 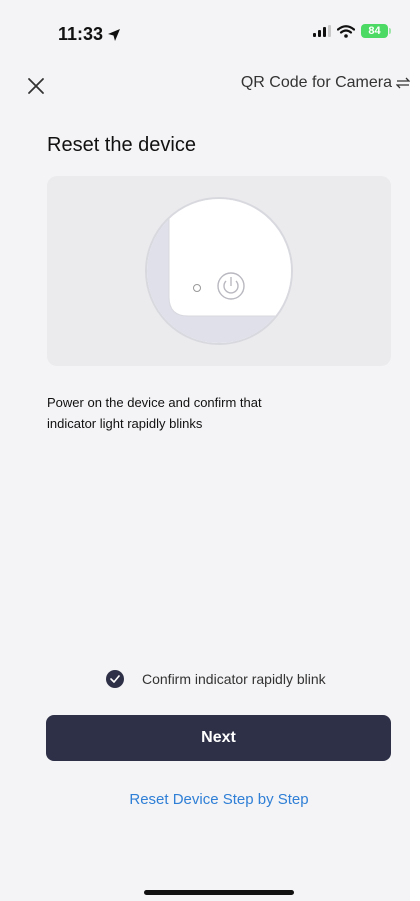 I want to click on status-time-text: 11:33, so click(x=81, y=34).